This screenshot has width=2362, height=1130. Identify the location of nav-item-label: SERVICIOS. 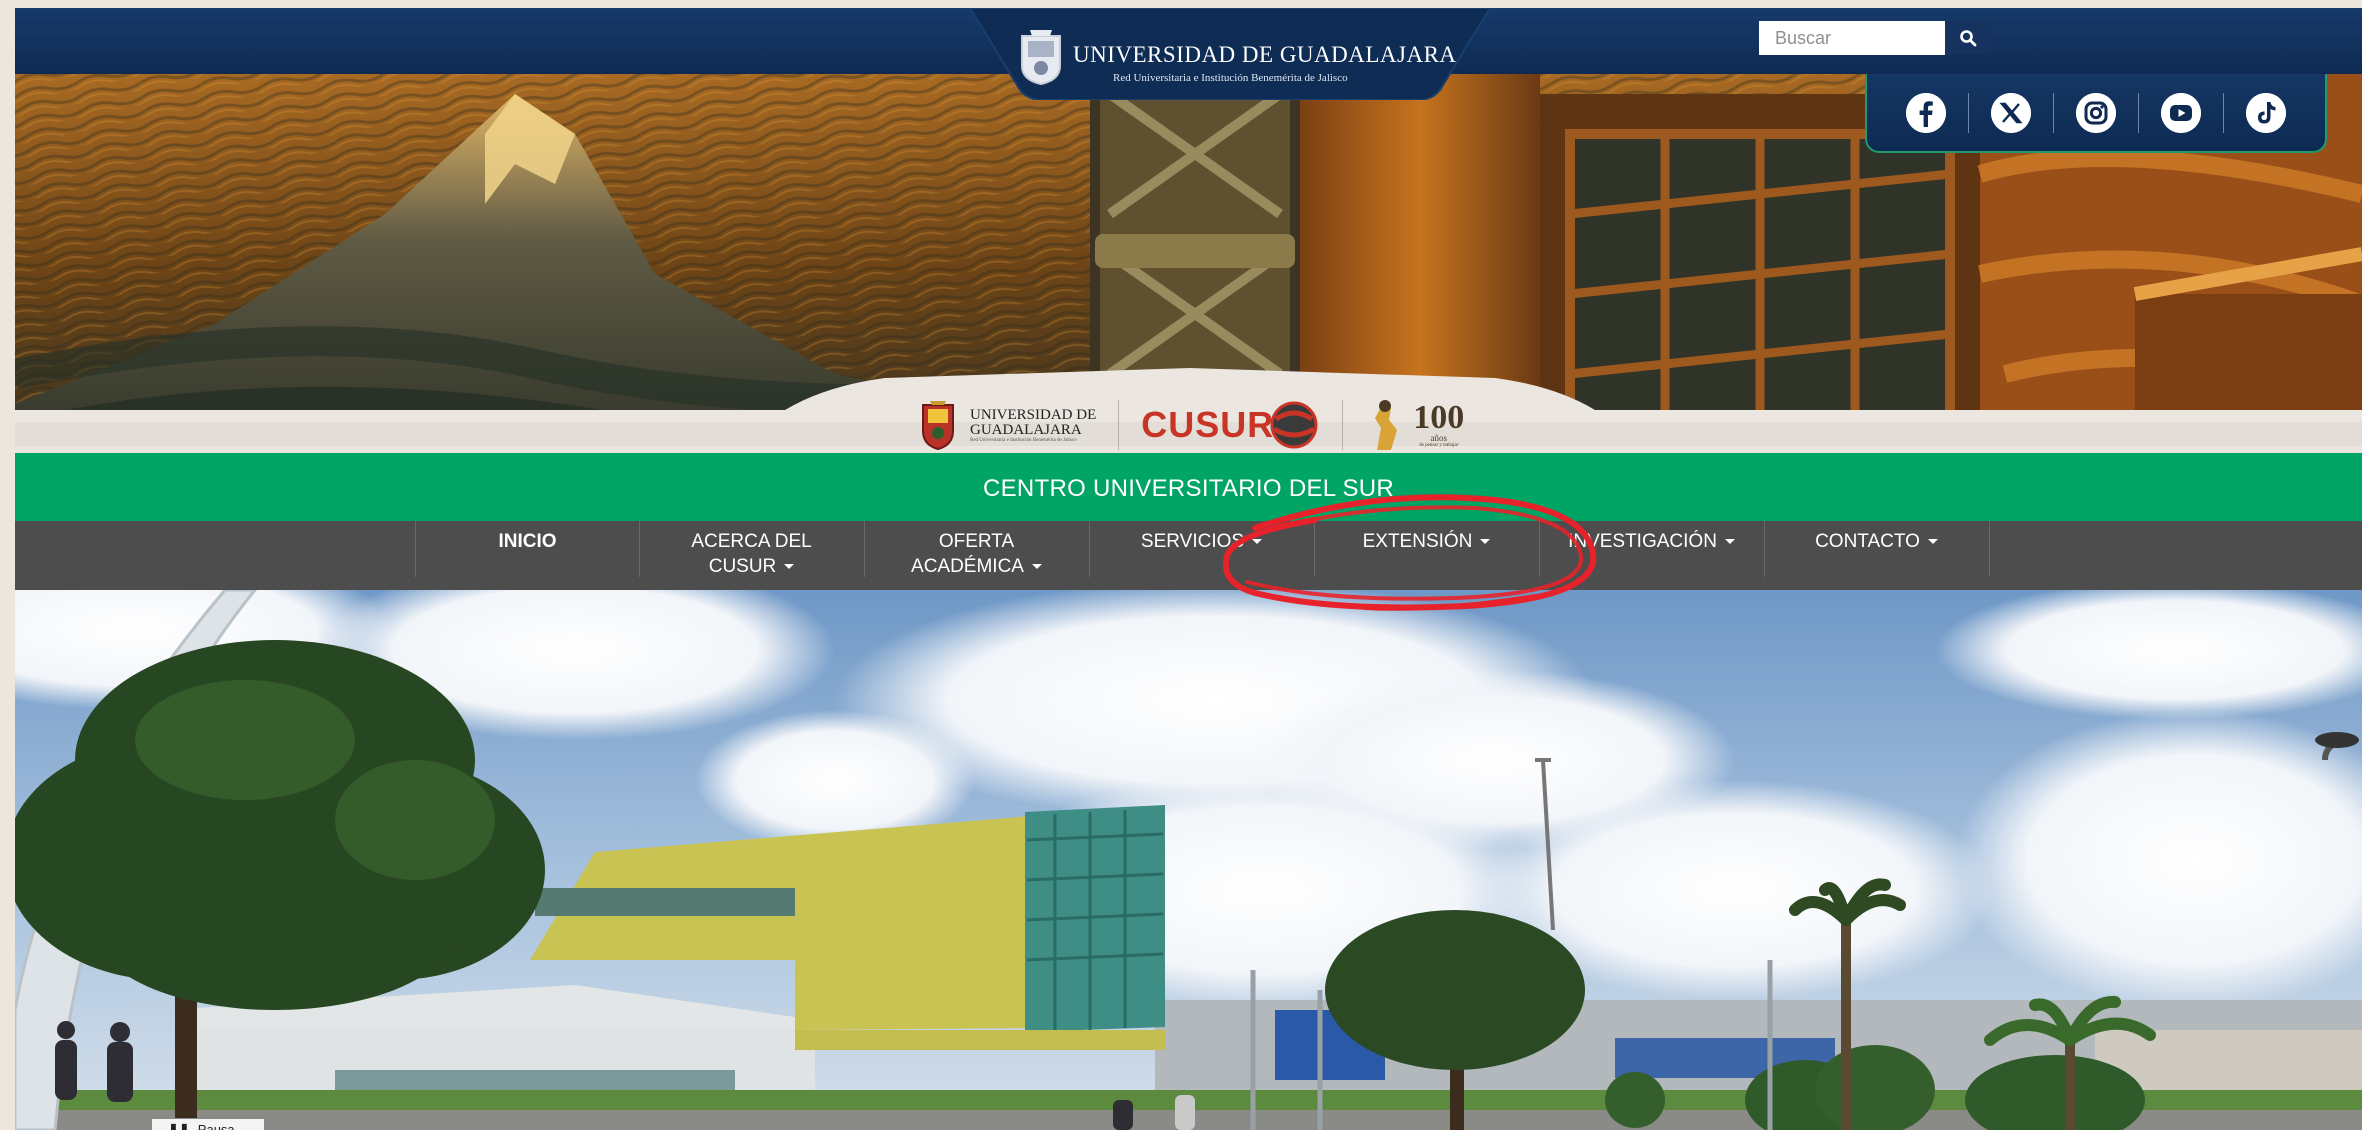
(1192, 541).